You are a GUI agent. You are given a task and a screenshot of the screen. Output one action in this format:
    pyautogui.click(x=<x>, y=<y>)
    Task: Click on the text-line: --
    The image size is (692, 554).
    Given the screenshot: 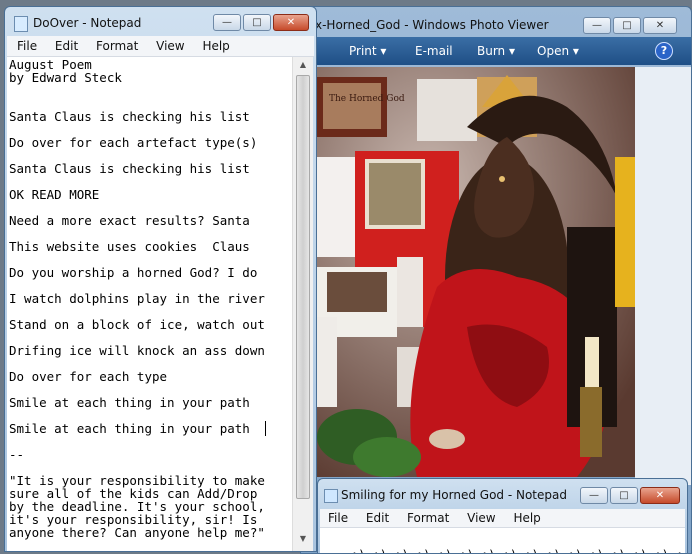 What is the action you would take?
    pyautogui.click(x=17, y=454)
    